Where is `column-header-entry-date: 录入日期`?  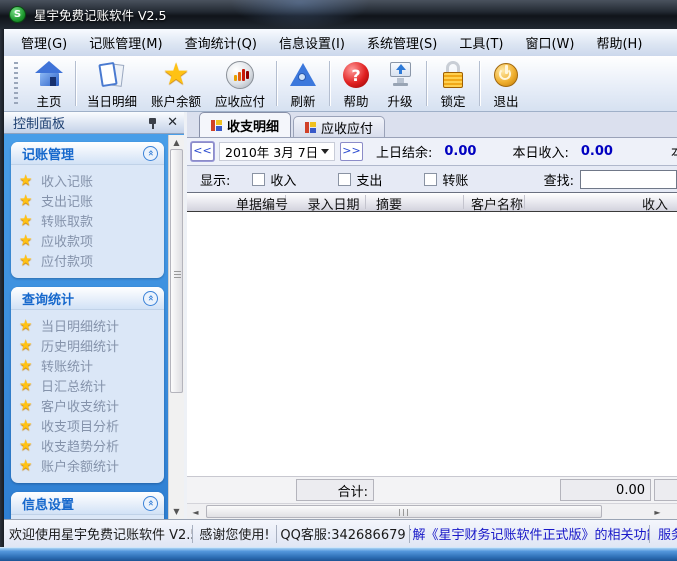
column-header-entry-date: 录入日期 is located at coordinates (333, 203).